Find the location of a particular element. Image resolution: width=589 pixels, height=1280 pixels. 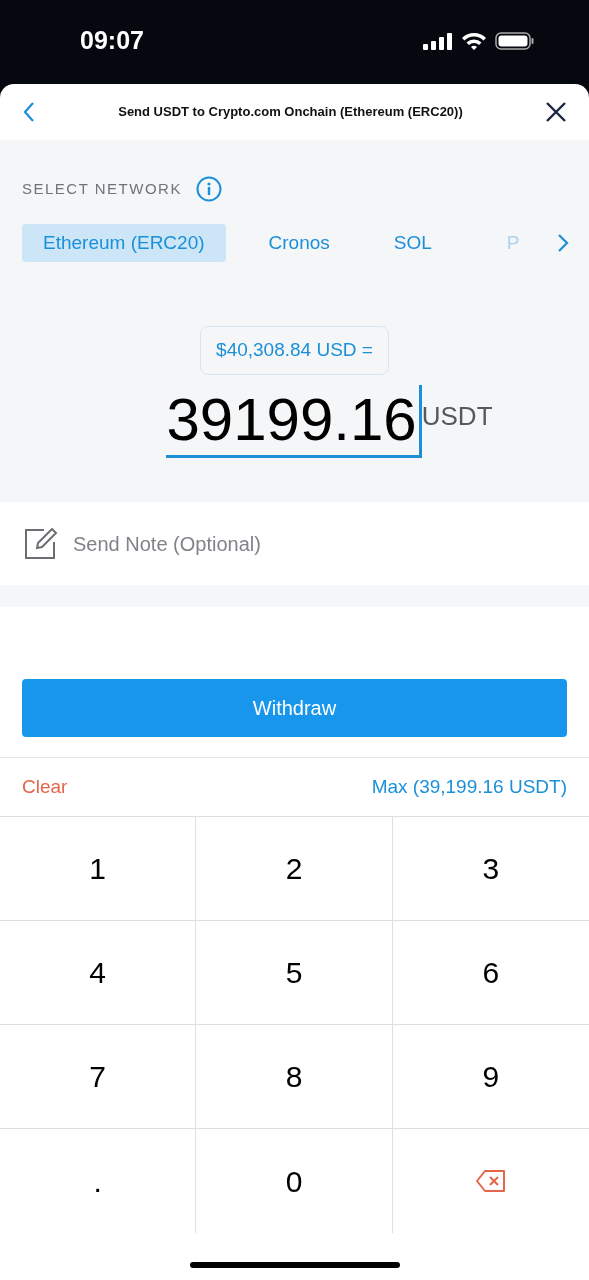

back-icon is located at coordinates (29, 112).